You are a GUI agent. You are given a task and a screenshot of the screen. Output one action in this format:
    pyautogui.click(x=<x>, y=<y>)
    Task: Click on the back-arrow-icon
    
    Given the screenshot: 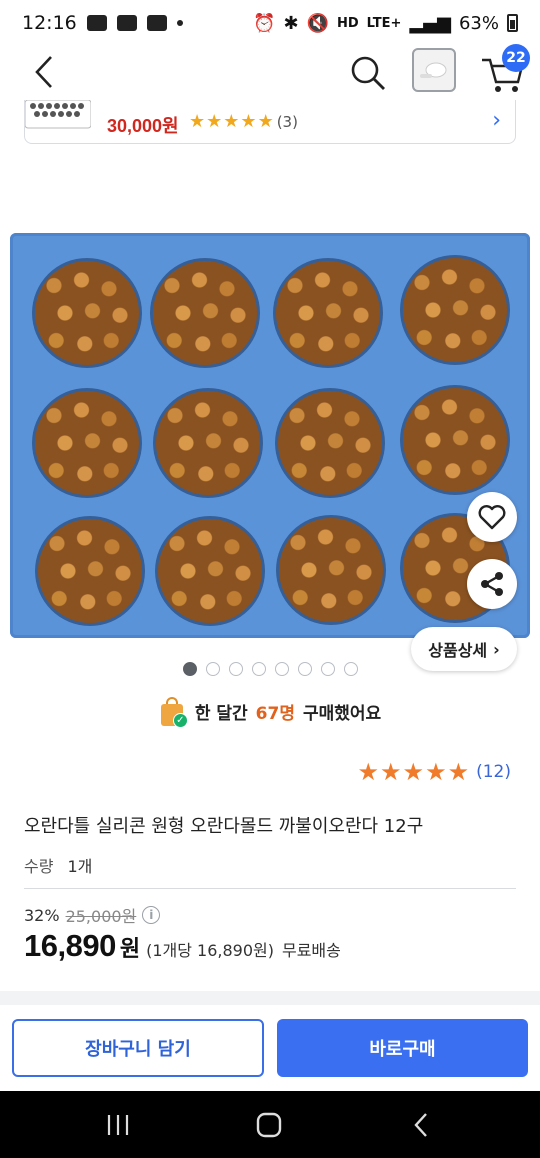 What is the action you would take?
    pyautogui.click(x=420, y=1124)
    